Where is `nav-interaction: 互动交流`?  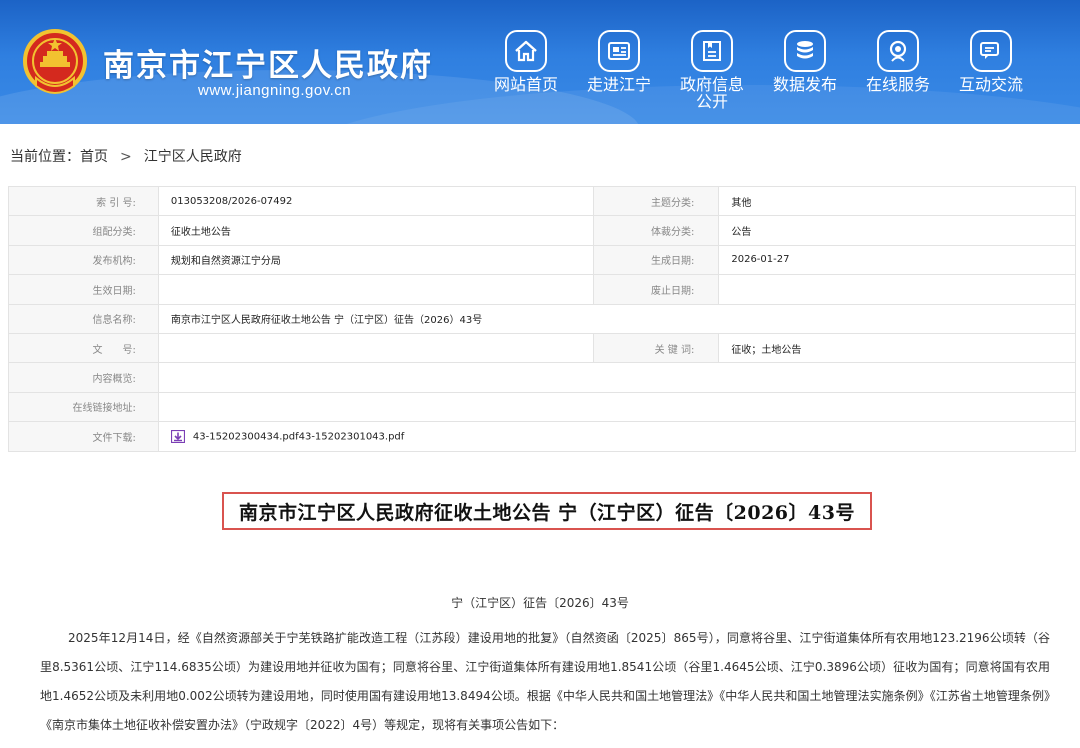
nav-interaction: 互动交流 is located at coordinates (991, 61).